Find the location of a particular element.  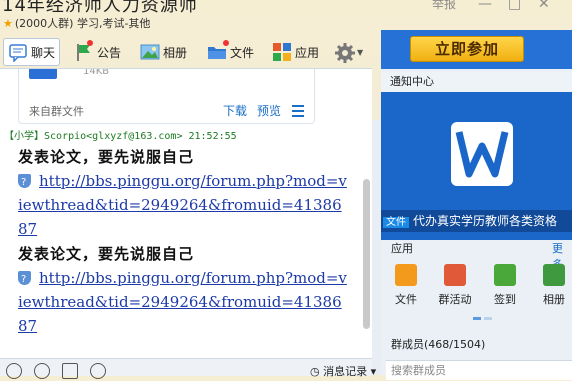

app-album: 相册 is located at coordinates (553, 285).